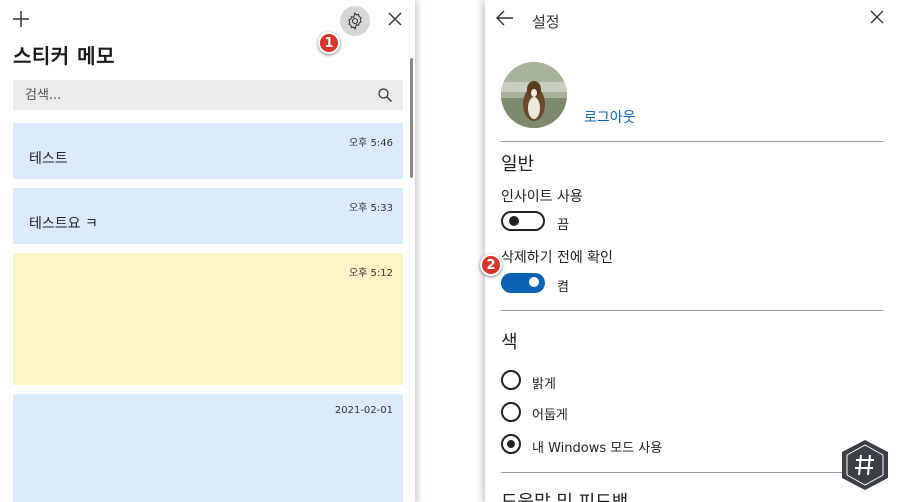 The width and height of the screenshot is (900, 502). I want to click on note-text: 테스트, so click(48, 159).